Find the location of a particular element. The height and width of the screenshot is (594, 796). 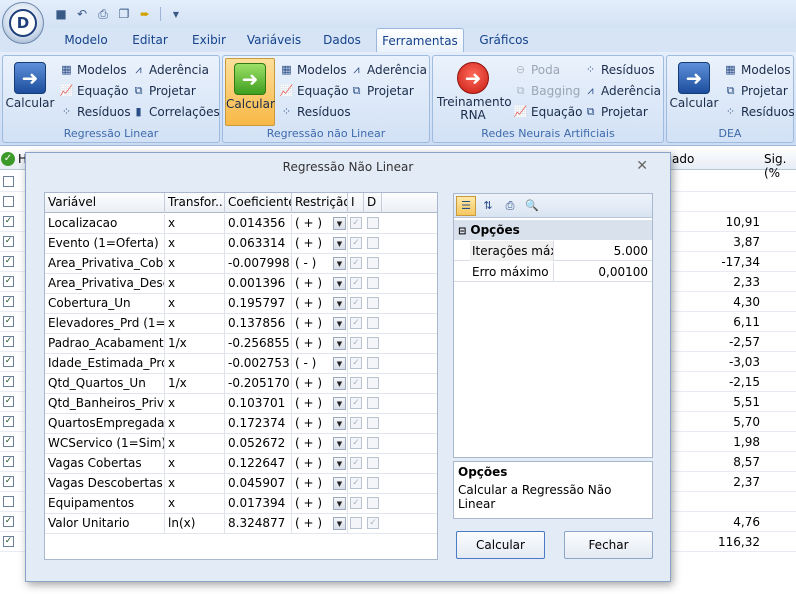

sort-az-icon: ⇅ is located at coordinates (488, 206).